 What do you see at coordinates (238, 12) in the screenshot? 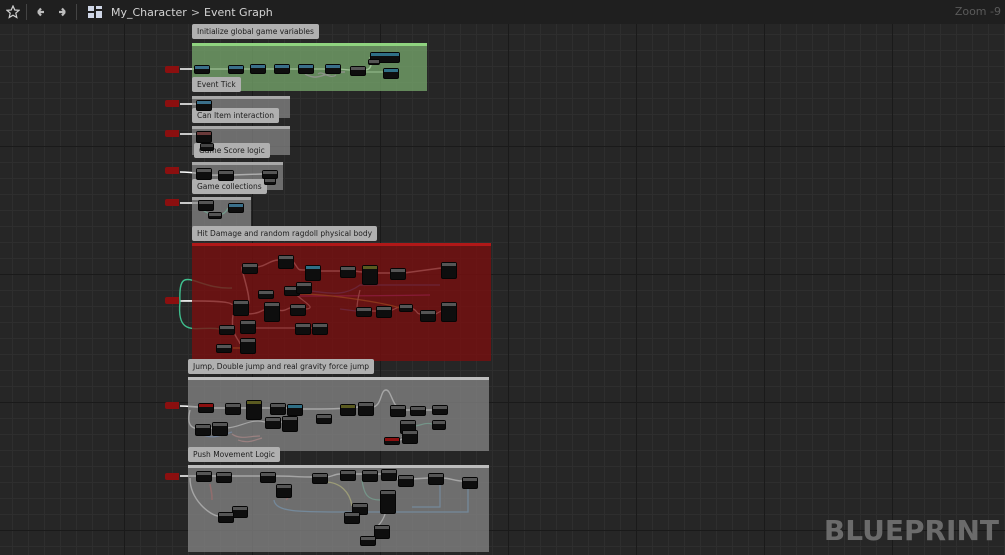
I see `breadcrumb-graph: Event Graph` at bounding box center [238, 12].